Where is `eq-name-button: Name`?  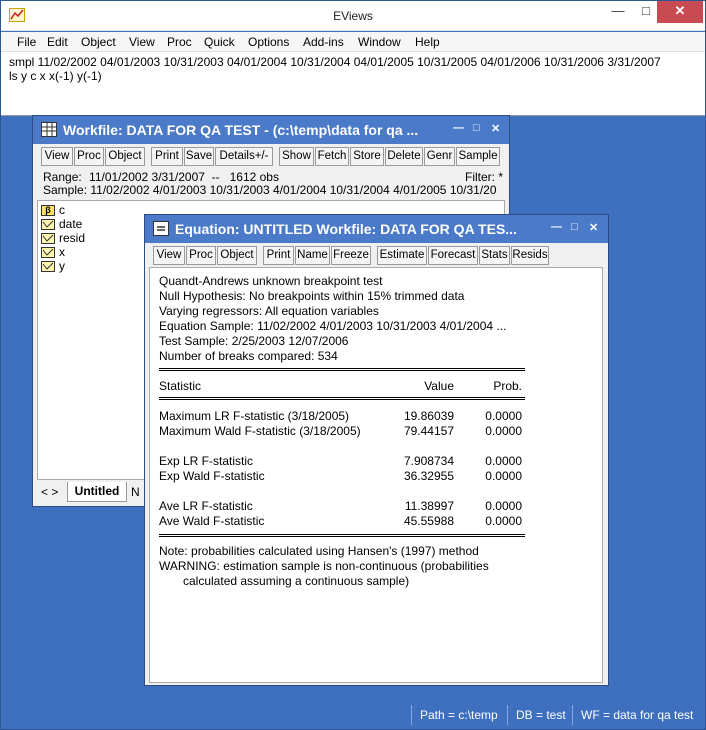
eq-name-button: Name is located at coordinates (312, 255).